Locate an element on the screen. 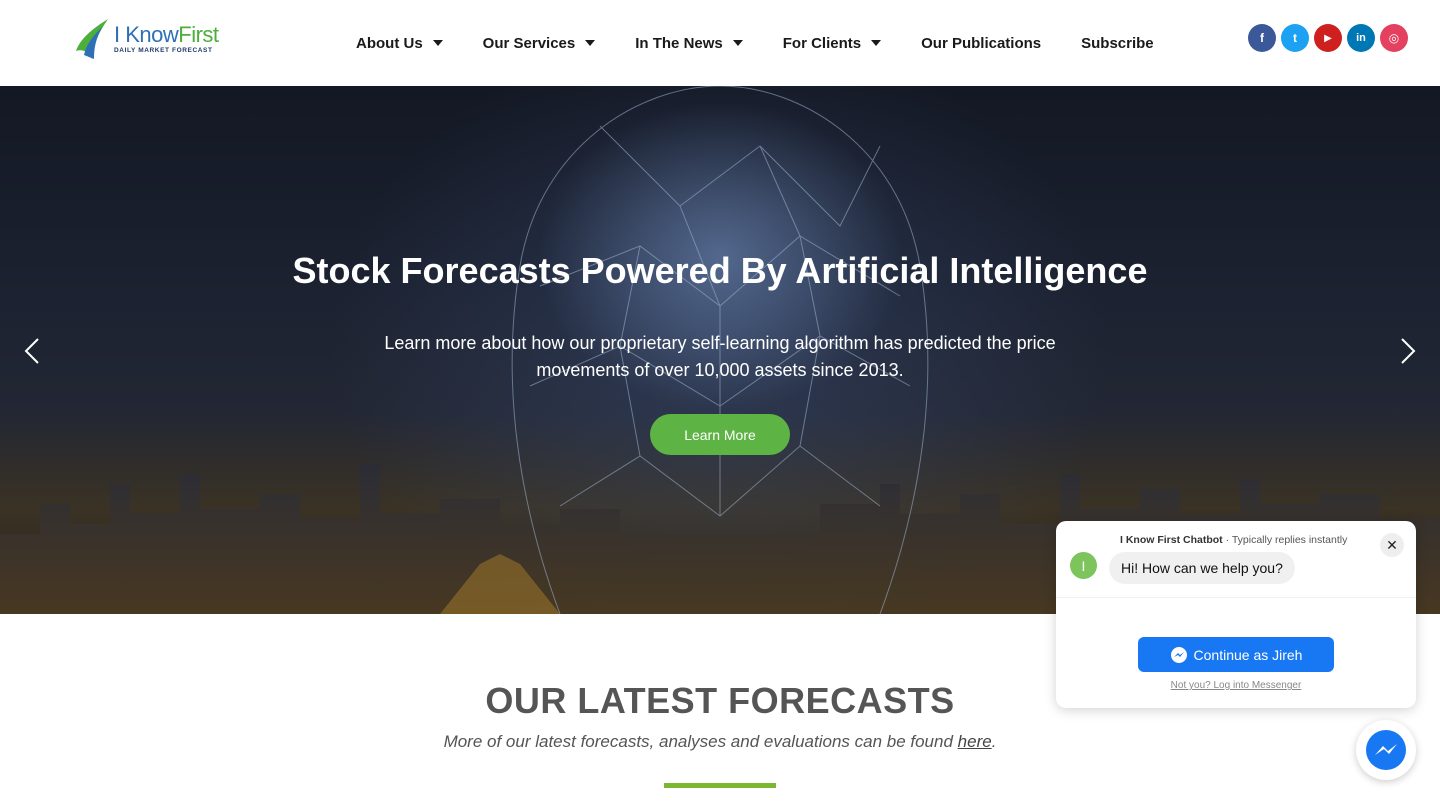 Image resolution: width=1440 pixels, height=804 pixels. continue-as-button: Continue as Jireh is located at coordinates (1236, 654).